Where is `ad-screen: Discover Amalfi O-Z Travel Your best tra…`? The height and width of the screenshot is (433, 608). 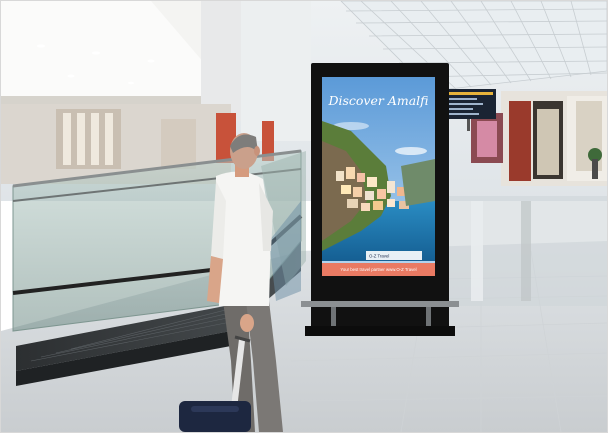 ad-screen: Discover Amalfi O-Z Travel Your best tra… is located at coordinates (378, 176).